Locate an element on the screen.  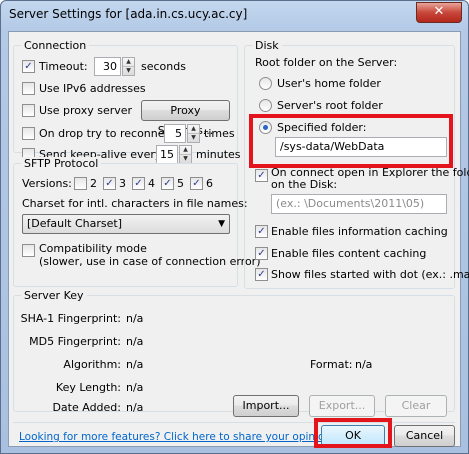
version-4-checkbox is located at coordinates (138, 183).